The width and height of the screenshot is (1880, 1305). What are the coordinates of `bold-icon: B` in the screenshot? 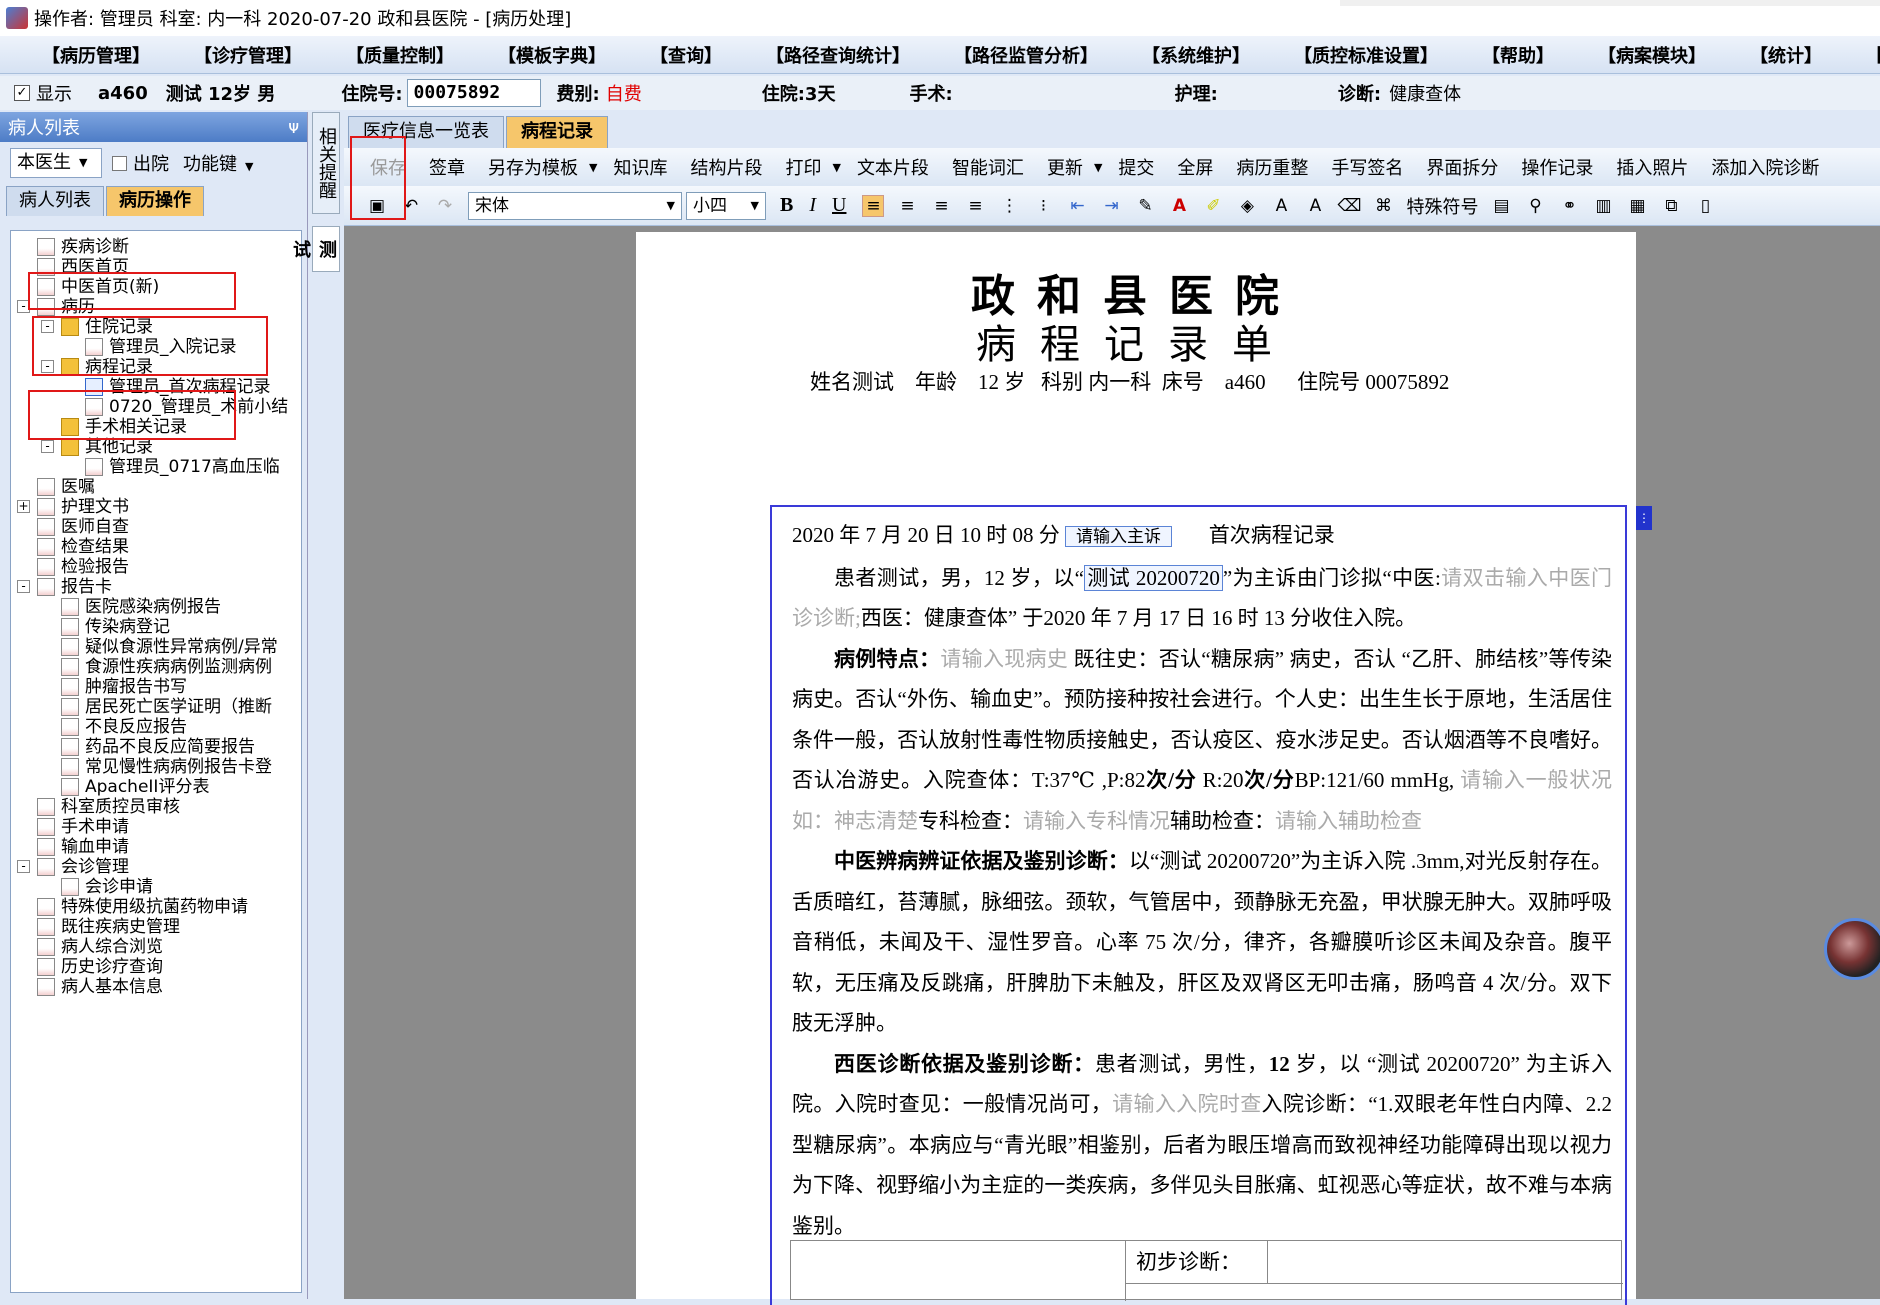 It's located at (786, 205).